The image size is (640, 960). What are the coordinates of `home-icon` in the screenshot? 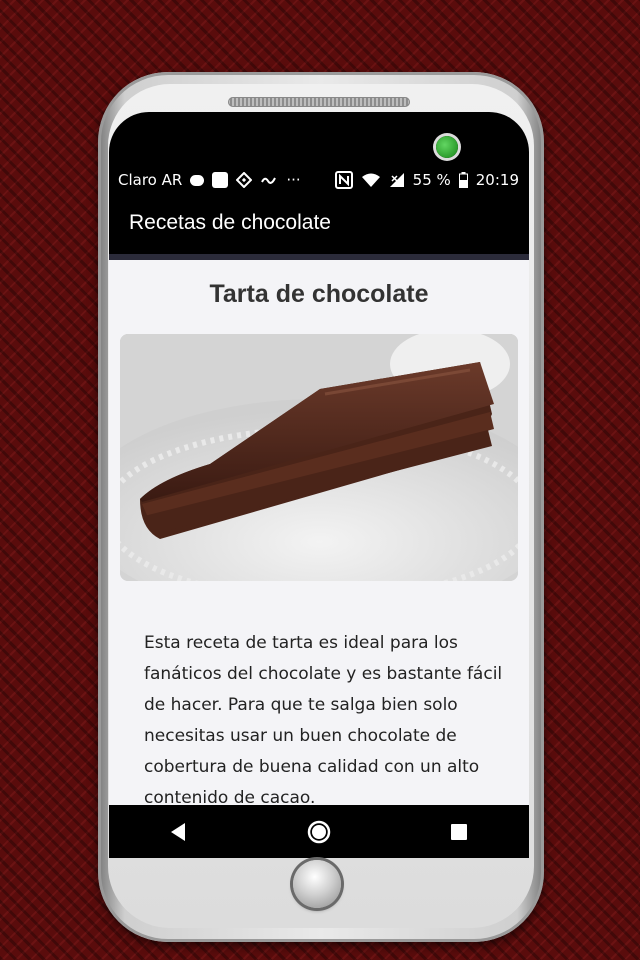 It's located at (319, 831).